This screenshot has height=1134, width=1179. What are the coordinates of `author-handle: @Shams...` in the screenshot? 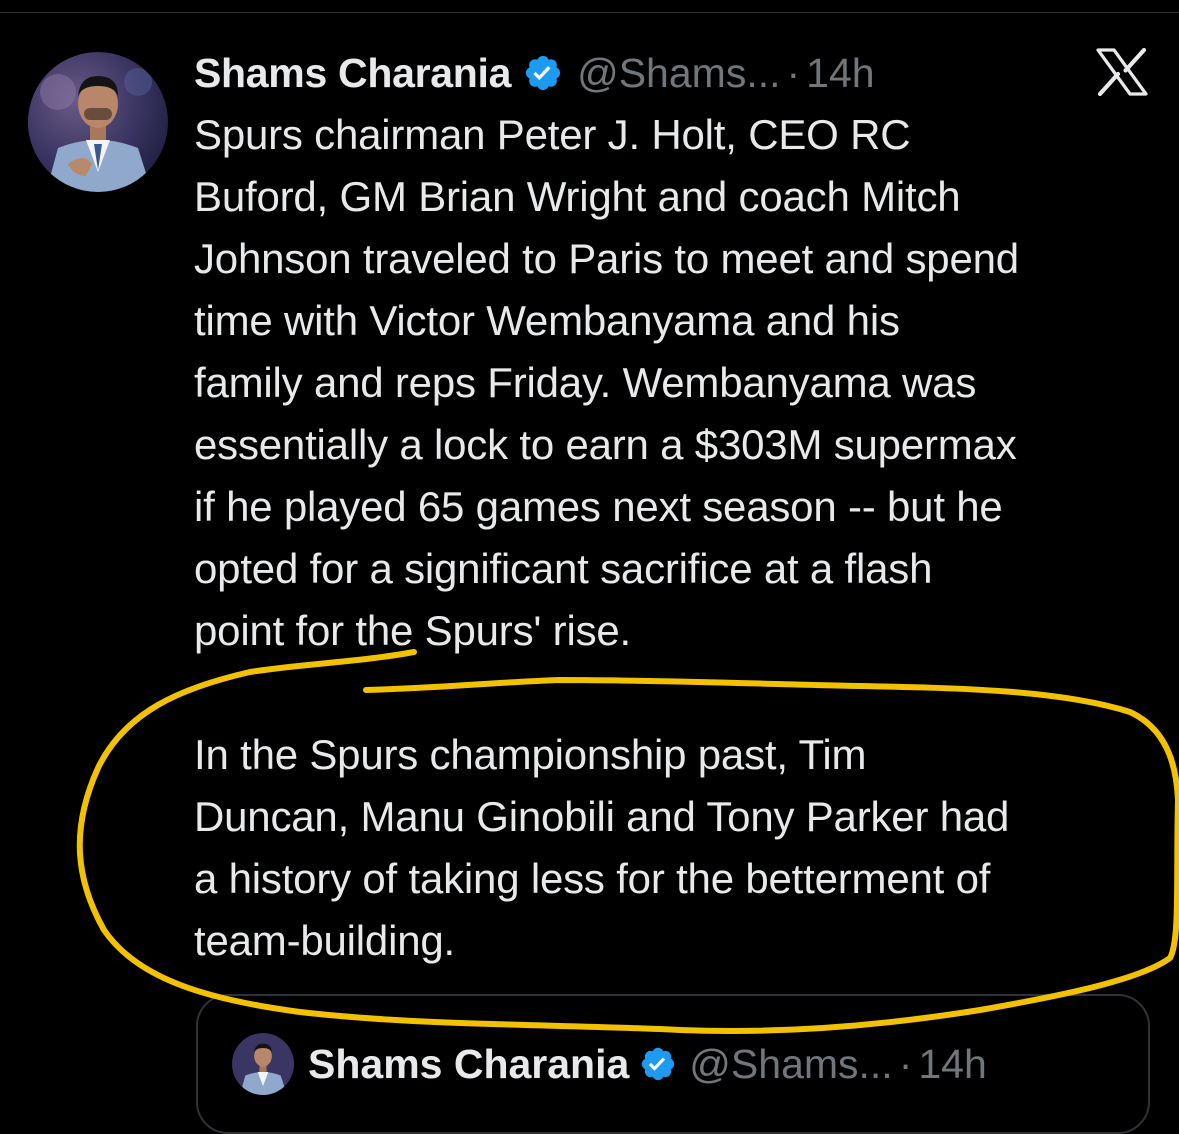 It's located at (678, 73).